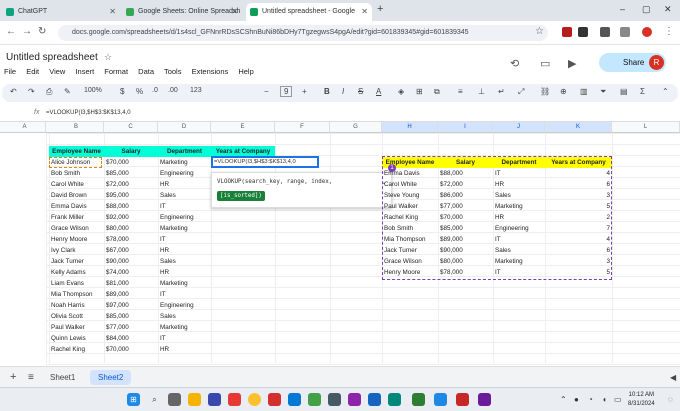 Image resolution: width=680 pixels, height=411 pixels. I want to click on table-cell: Mia Thompson, so click(76, 294).